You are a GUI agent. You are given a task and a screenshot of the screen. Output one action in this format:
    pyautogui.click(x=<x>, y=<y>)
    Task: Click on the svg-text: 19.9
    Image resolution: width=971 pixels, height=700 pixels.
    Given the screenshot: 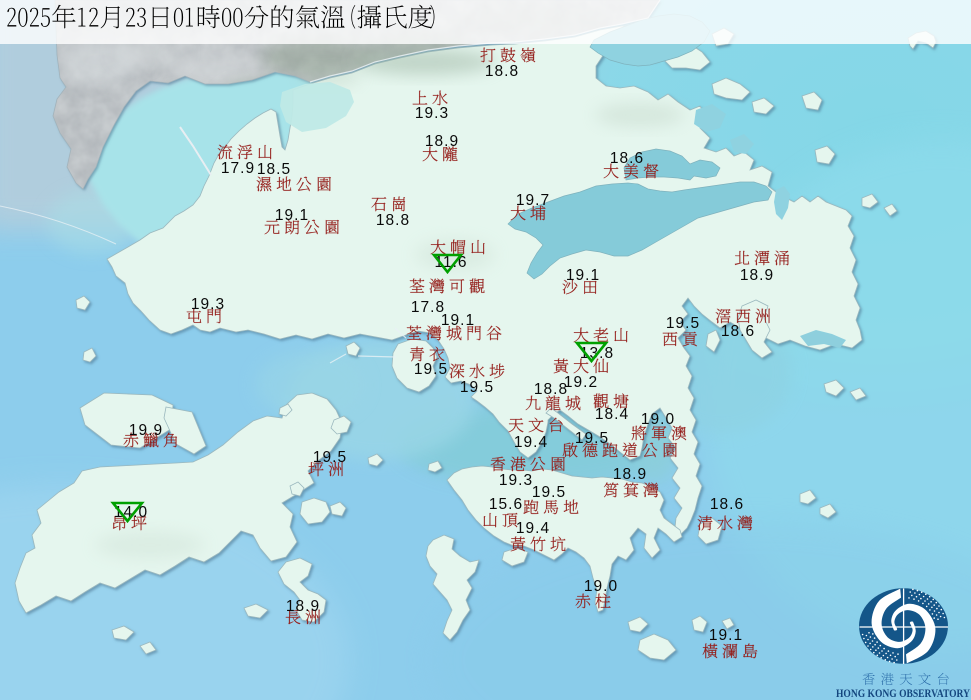 What is the action you would take?
    pyautogui.click(x=146, y=430)
    